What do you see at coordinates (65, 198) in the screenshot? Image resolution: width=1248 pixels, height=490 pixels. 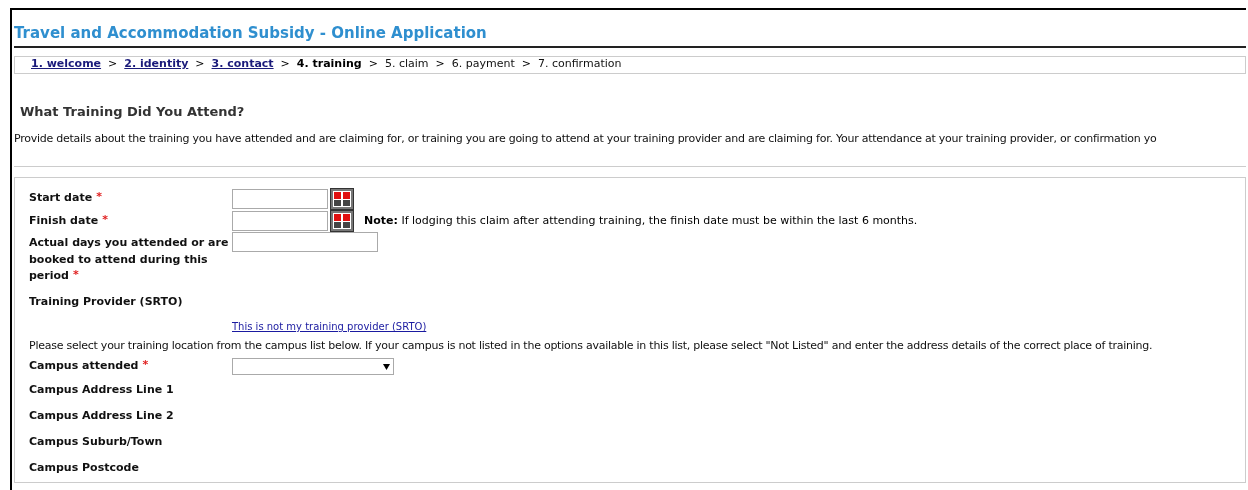 I see `field-label: Start date *` at bounding box center [65, 198].